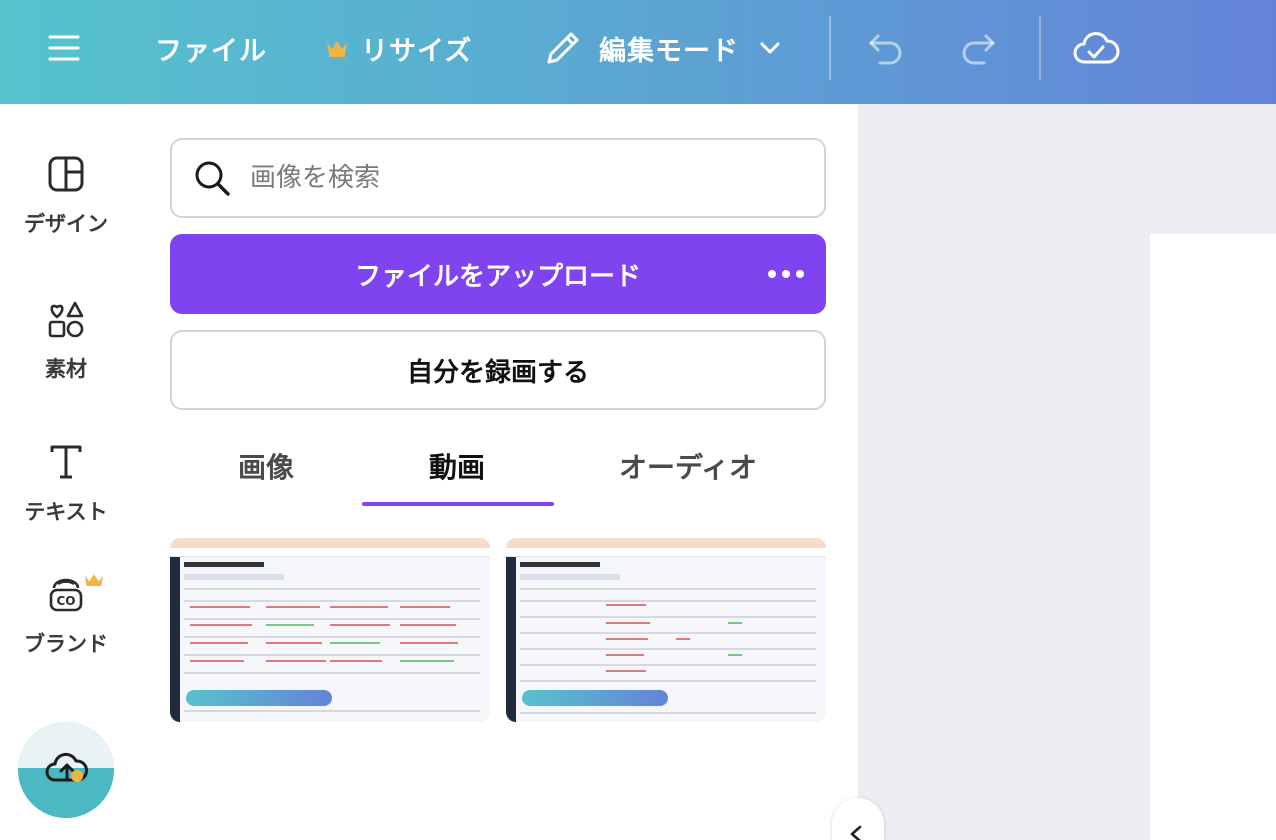 The width and height of the screenshot is (1276, 840). I want to click on upload-file-label: ファイルをアップロード, so click(497, 276).